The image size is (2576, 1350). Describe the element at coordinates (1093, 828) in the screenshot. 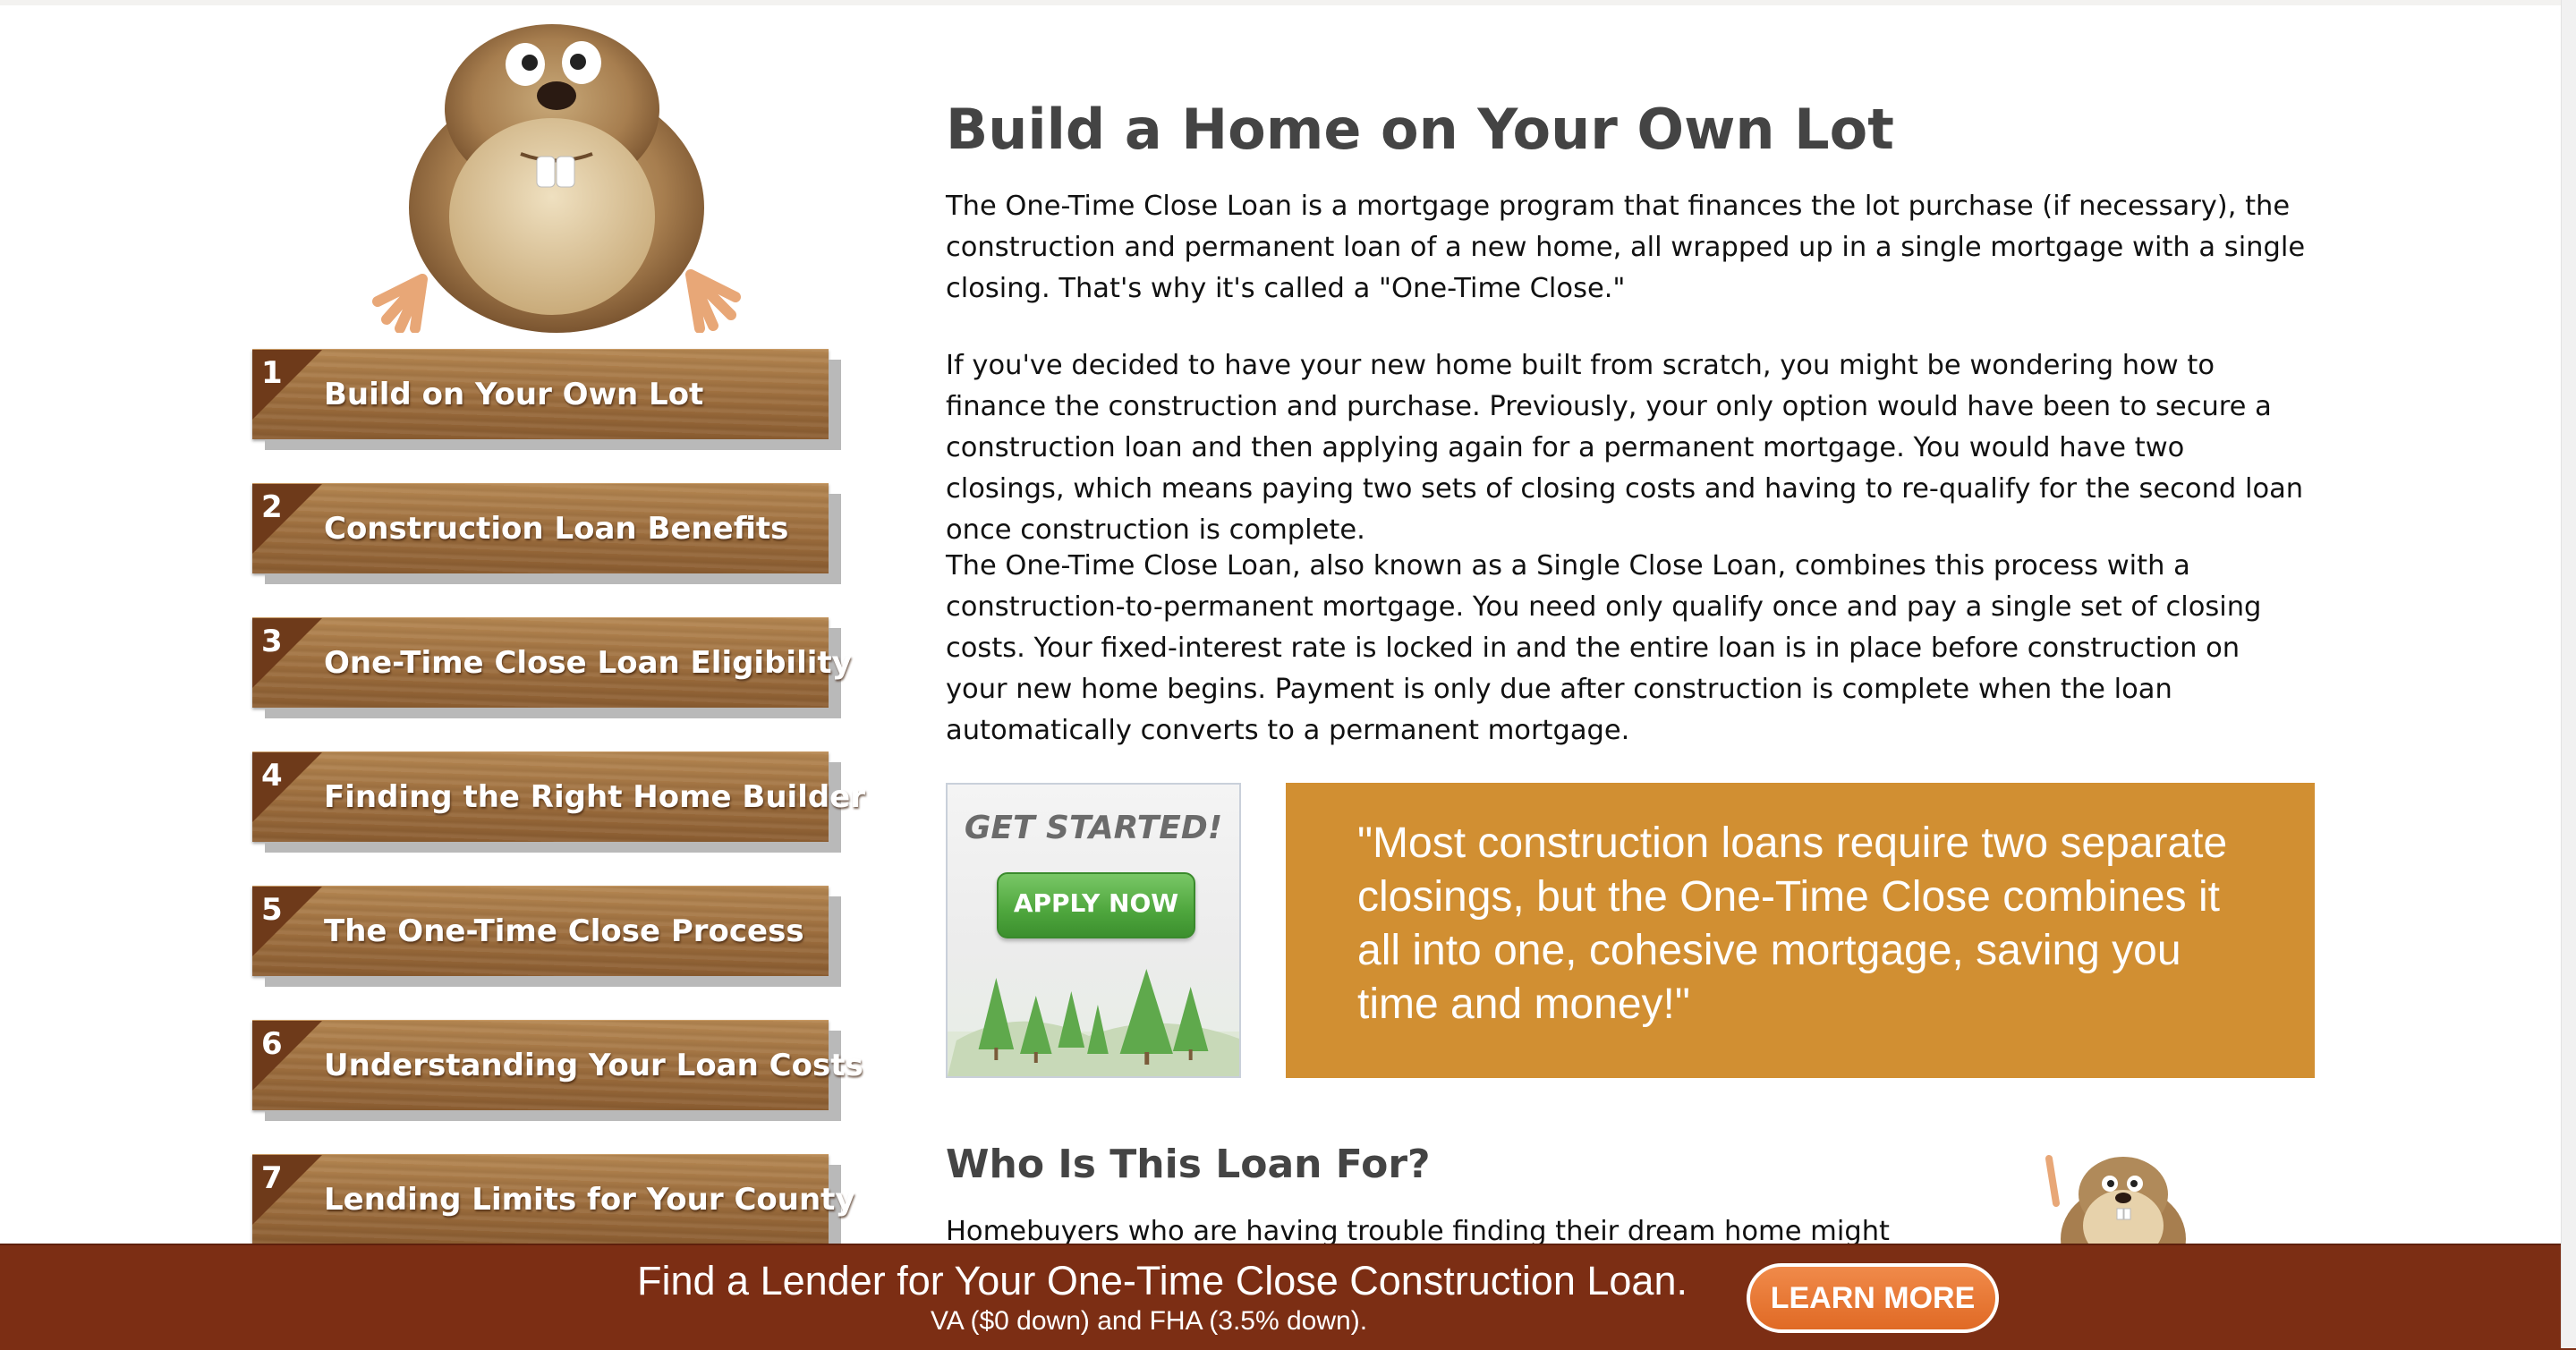

I see `get-started-title: GET STARTED!` at that location.